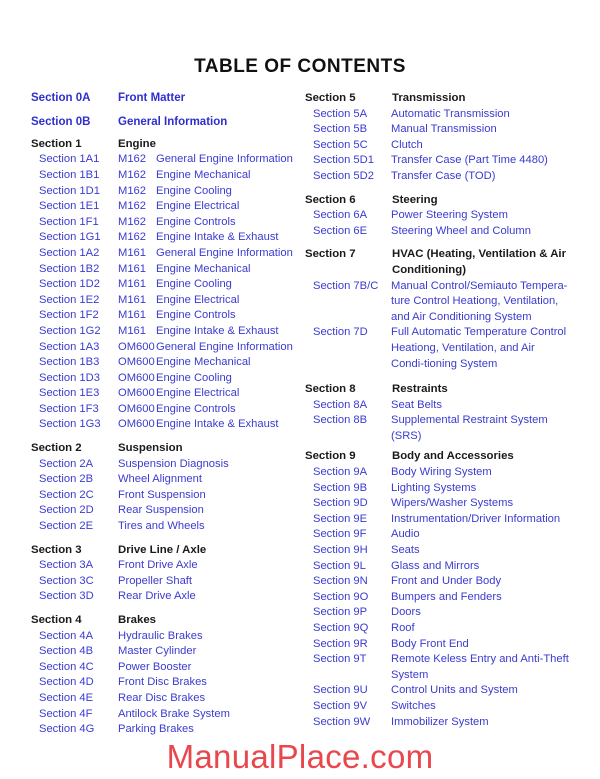 The height and width of the screenshot is (779, 600). What do you see at coordinates (440, 551) in the screenshot?
I see `toc-link-section-9h: Section 9H Seats` at bounding box center [440, 551].